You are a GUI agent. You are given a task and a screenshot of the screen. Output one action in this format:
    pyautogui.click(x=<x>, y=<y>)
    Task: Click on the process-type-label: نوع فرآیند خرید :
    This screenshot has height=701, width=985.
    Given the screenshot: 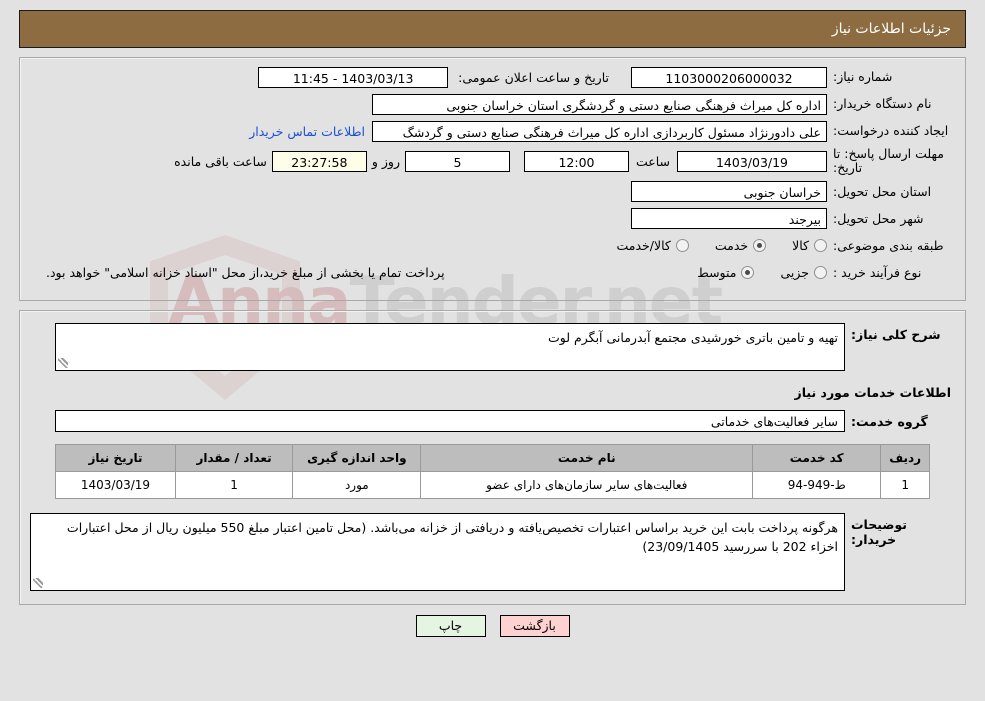 What is the action you would take?
    pyautogui.click(x=877, y=272)
    